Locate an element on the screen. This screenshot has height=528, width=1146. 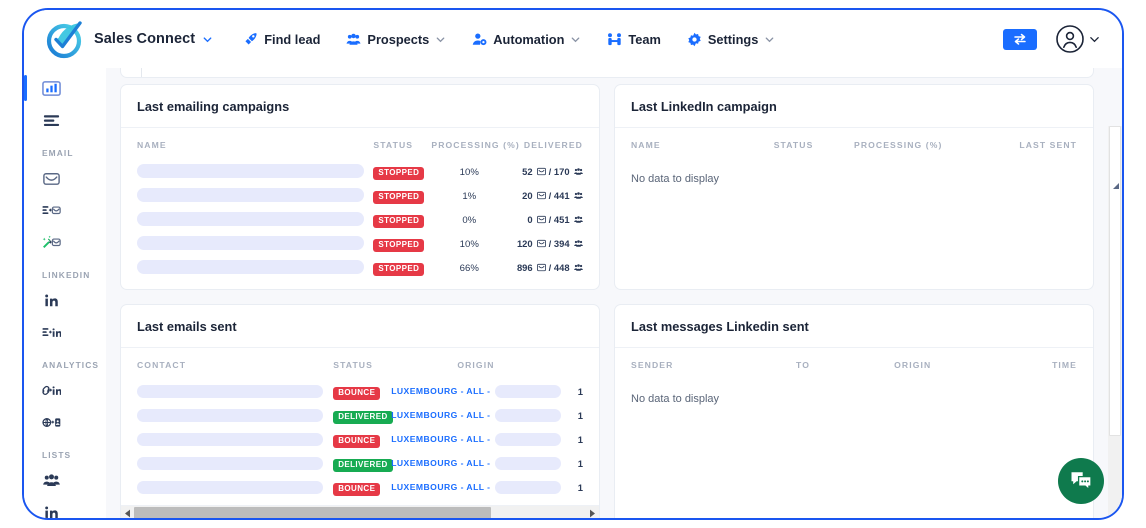
delivered-sent: 20 is located at coordinates (527, 195).